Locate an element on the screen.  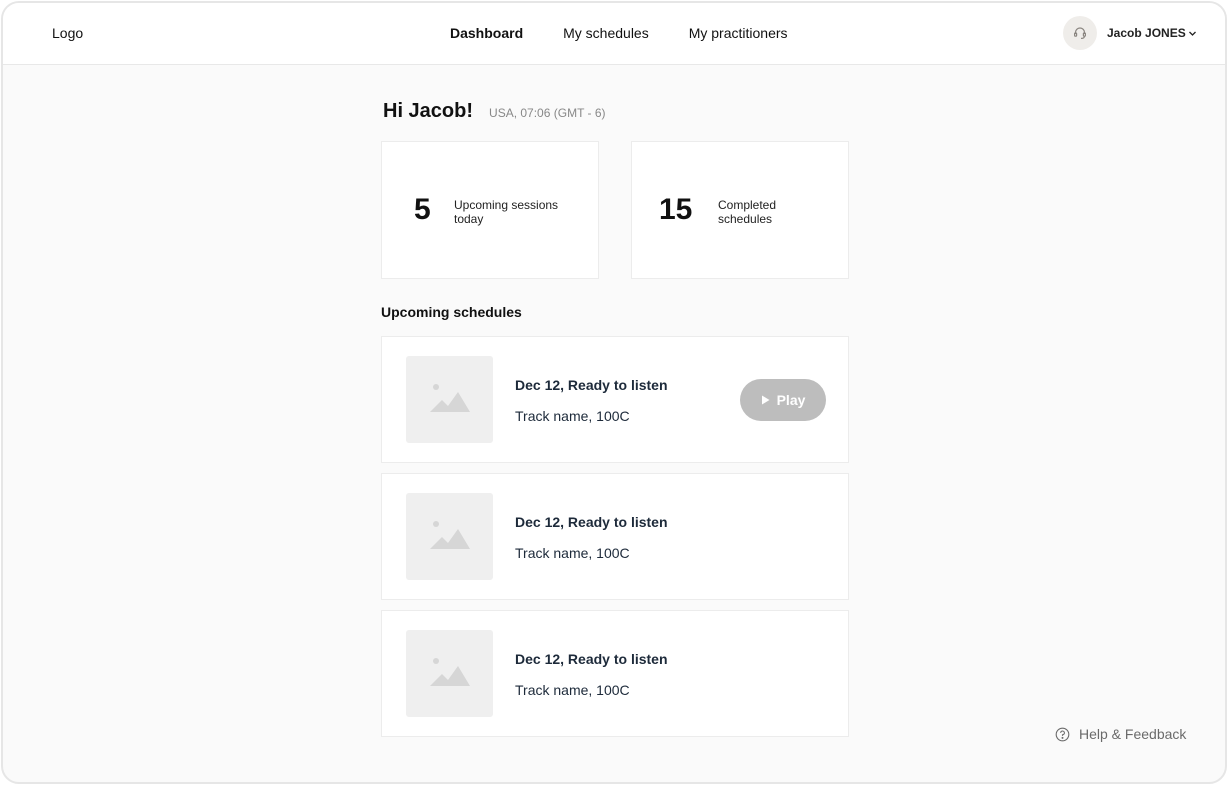
nav-my-practitioners: My practitioners is located at coordinates (738, 33).